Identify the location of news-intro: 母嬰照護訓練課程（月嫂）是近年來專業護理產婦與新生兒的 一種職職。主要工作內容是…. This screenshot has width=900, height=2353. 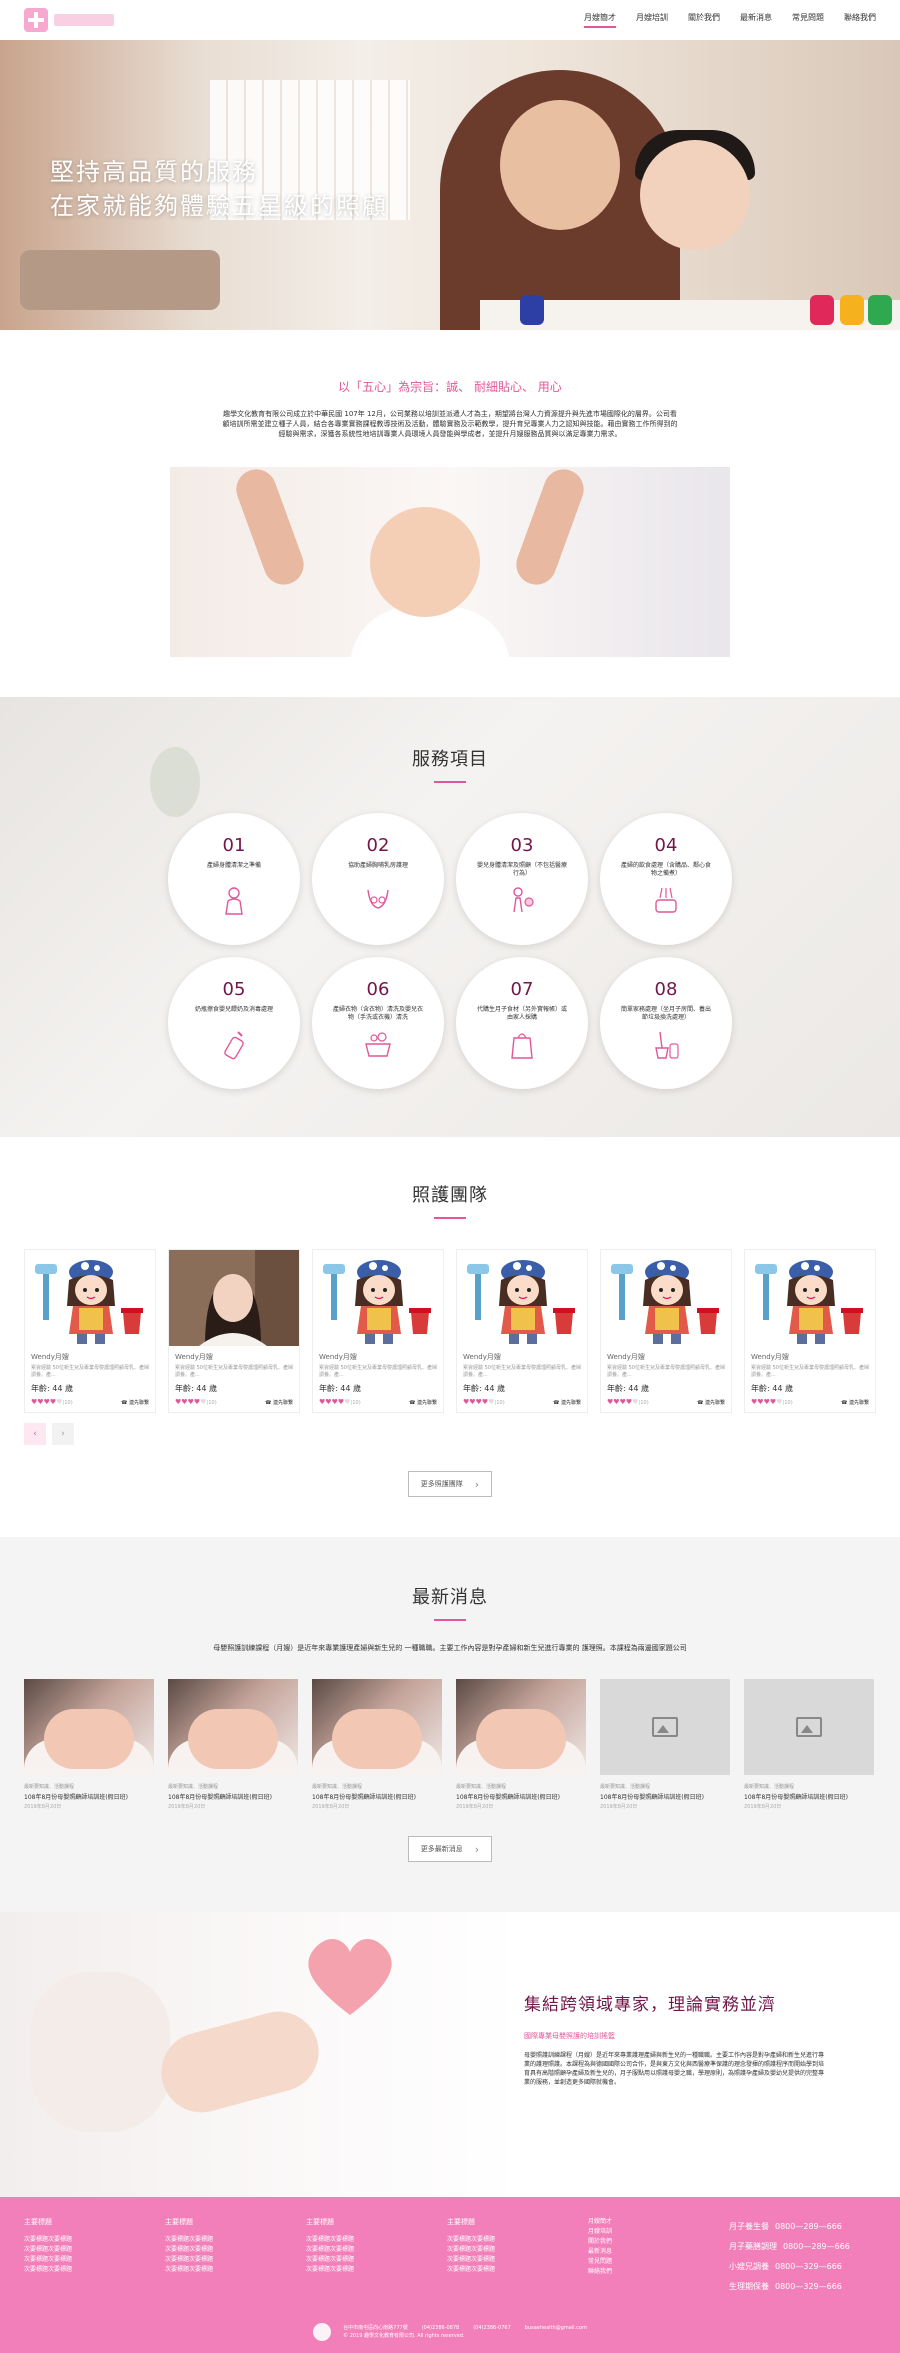
(450, 1648).